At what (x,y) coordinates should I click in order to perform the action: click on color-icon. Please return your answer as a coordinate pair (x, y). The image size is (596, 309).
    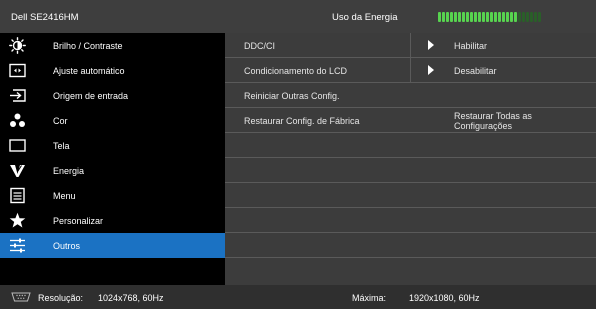
    Looking at the image, I should click on (17, 120).